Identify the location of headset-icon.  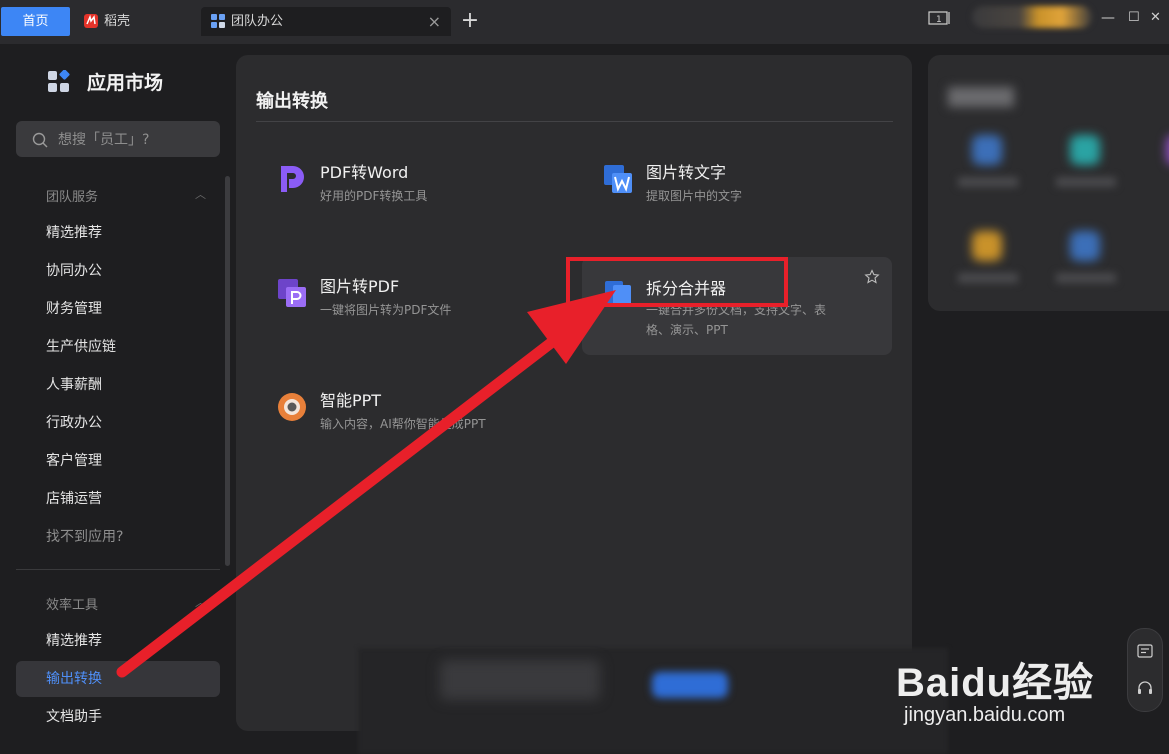
(1145, 688).